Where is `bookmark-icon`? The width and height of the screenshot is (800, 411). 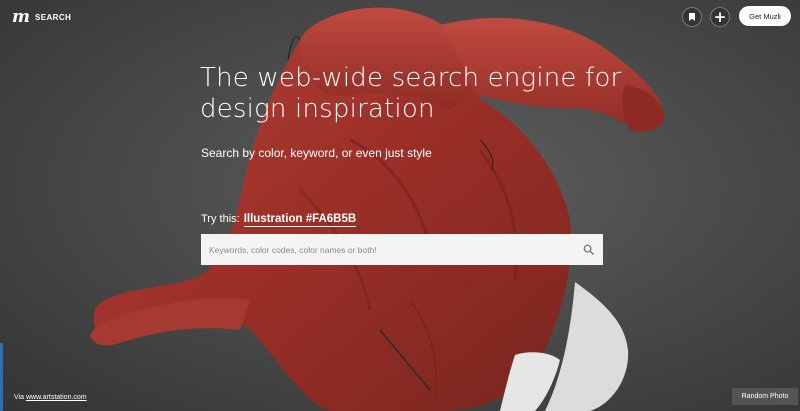 bookmark-icon is located at coordinates (692, 17).